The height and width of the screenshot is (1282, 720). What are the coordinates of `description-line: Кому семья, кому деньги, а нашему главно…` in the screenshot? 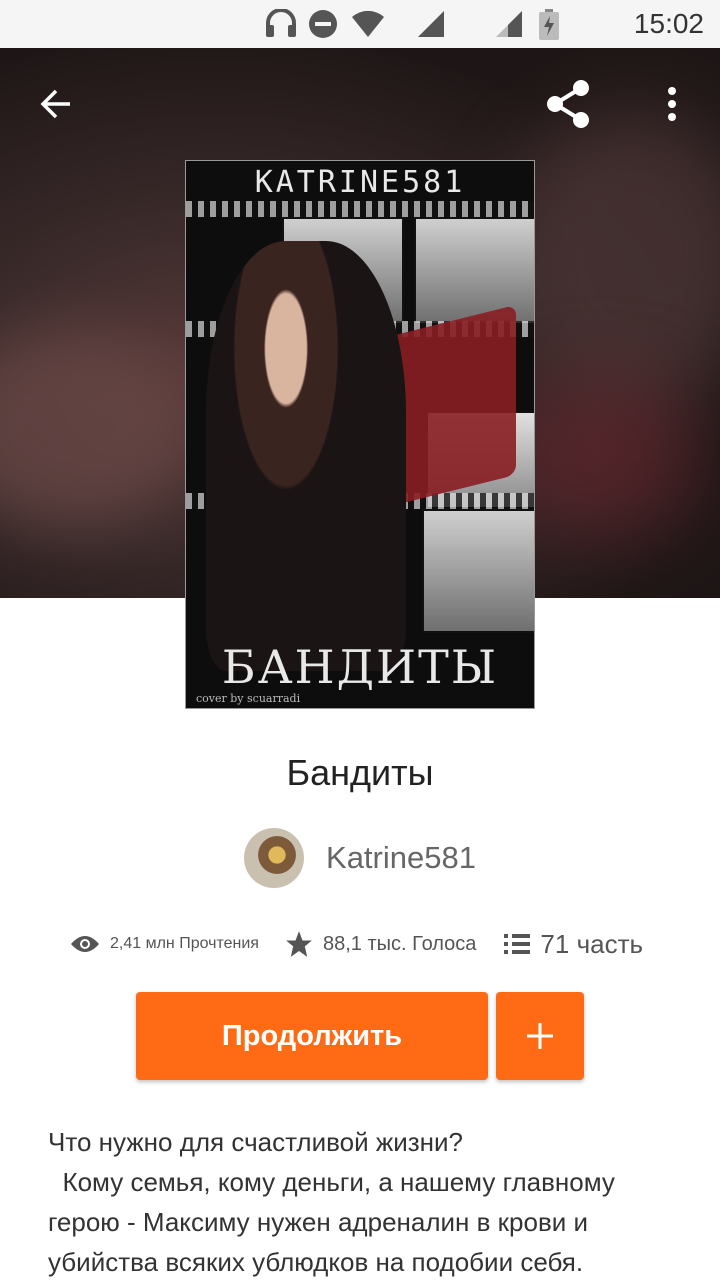 It's located at (335, 1222).